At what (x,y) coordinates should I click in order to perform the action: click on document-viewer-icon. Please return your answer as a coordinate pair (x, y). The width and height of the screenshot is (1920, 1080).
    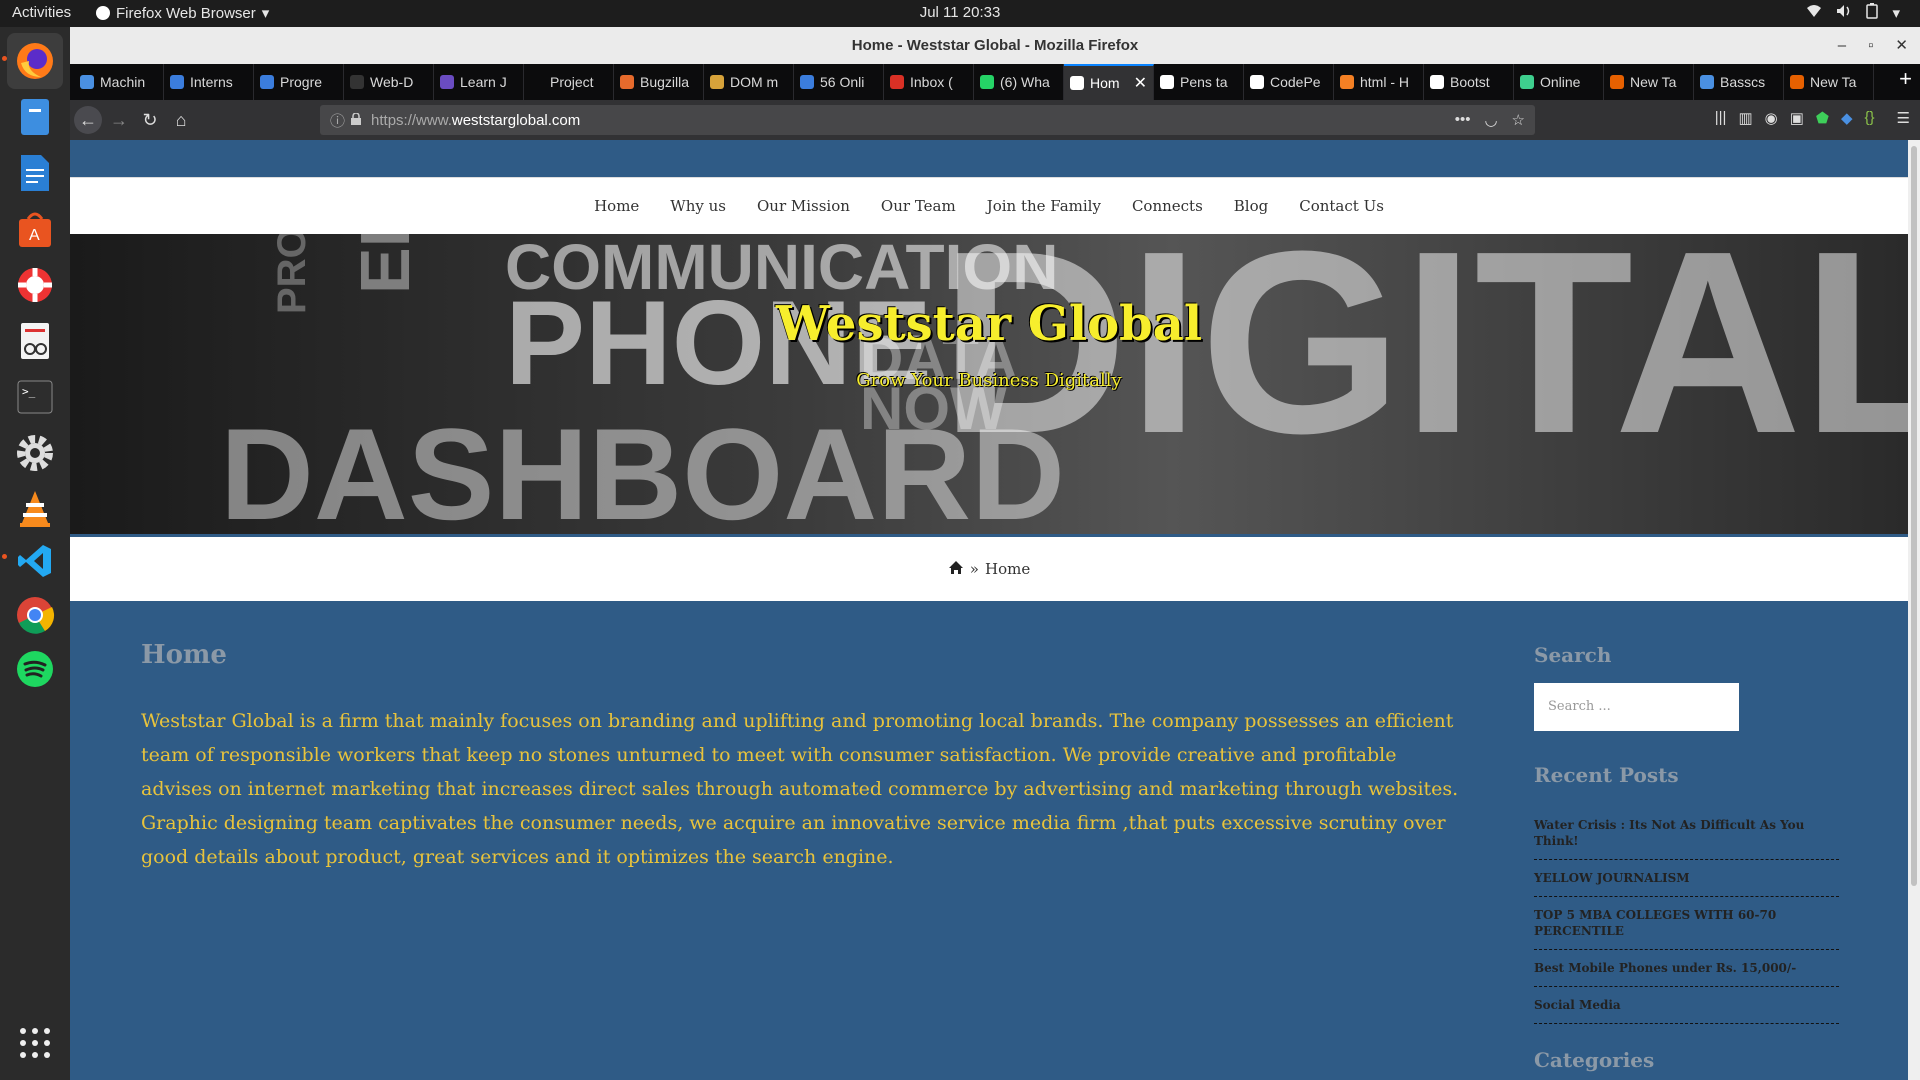
    Looking at the image, I should click on (35, 341).